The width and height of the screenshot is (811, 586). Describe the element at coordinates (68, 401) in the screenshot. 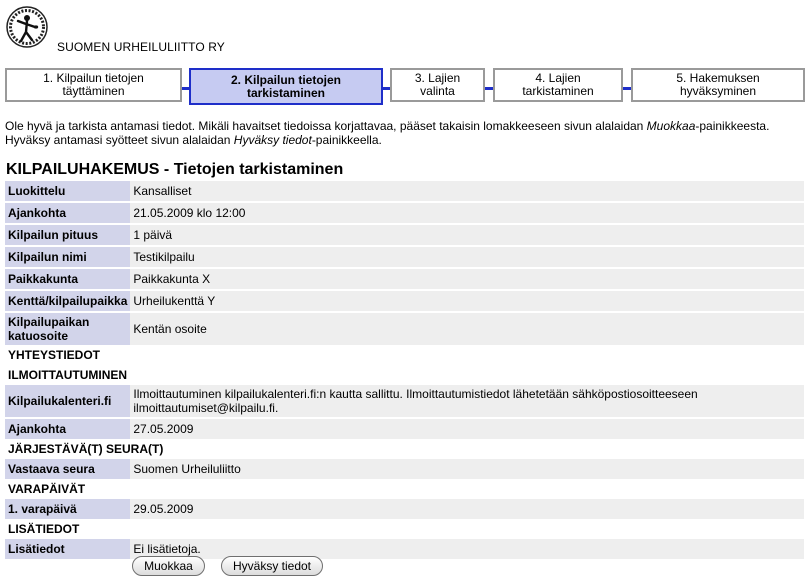

I see `field-label: Kilpailukalenteri.fi` at that location.